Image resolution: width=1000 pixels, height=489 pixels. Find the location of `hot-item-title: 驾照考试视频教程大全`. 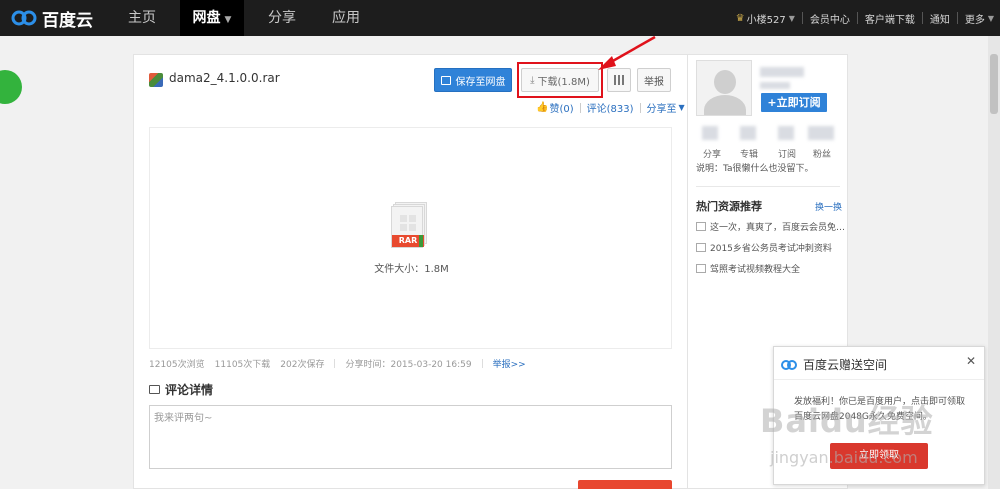

hot-item-title: 驾照考试视频教程大全 is located at coordinates (755, 270).